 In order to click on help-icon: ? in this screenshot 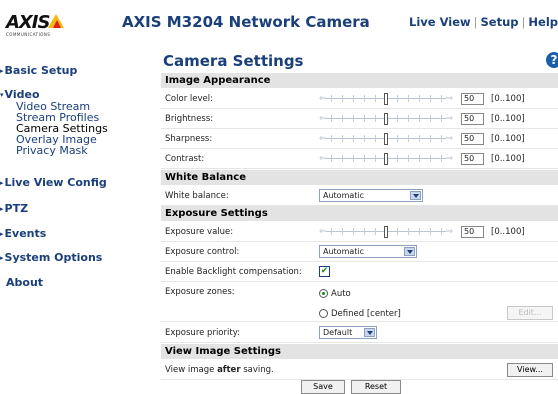, I will do `click(552, 60)`.